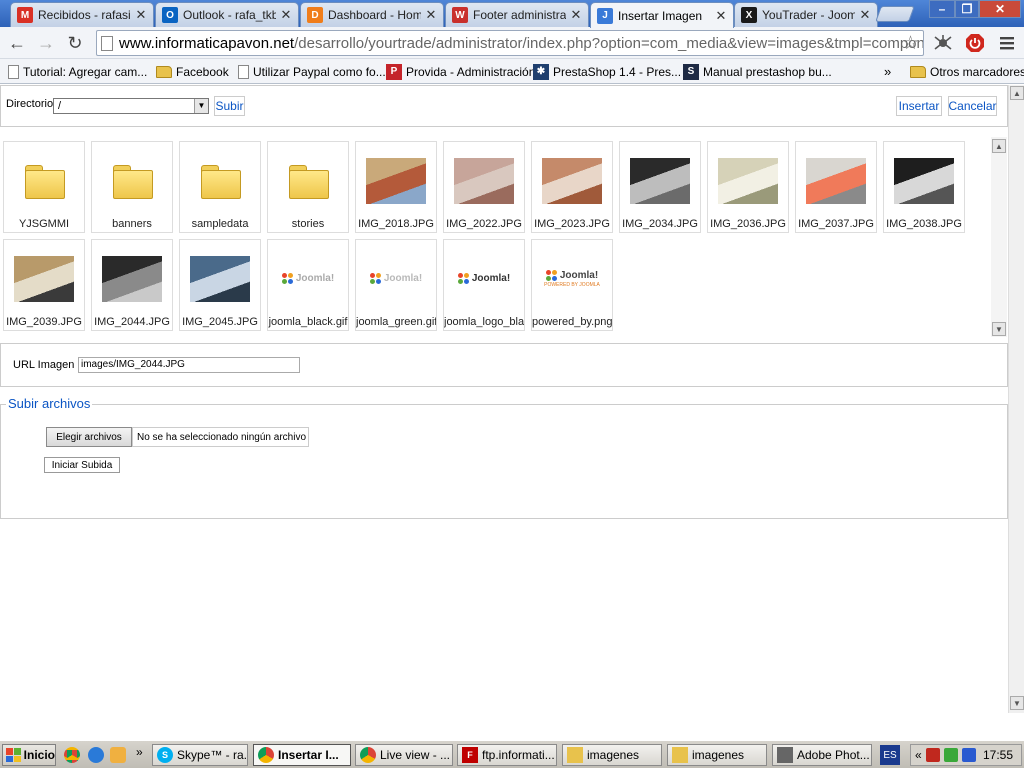 The width and height of the screenshot is (1024, 768). What do you see at coordinates (999, 237) in the screenshot?
I see `media-grid-scrollbar: ▲ ▼` at bounding box center [999, 237].